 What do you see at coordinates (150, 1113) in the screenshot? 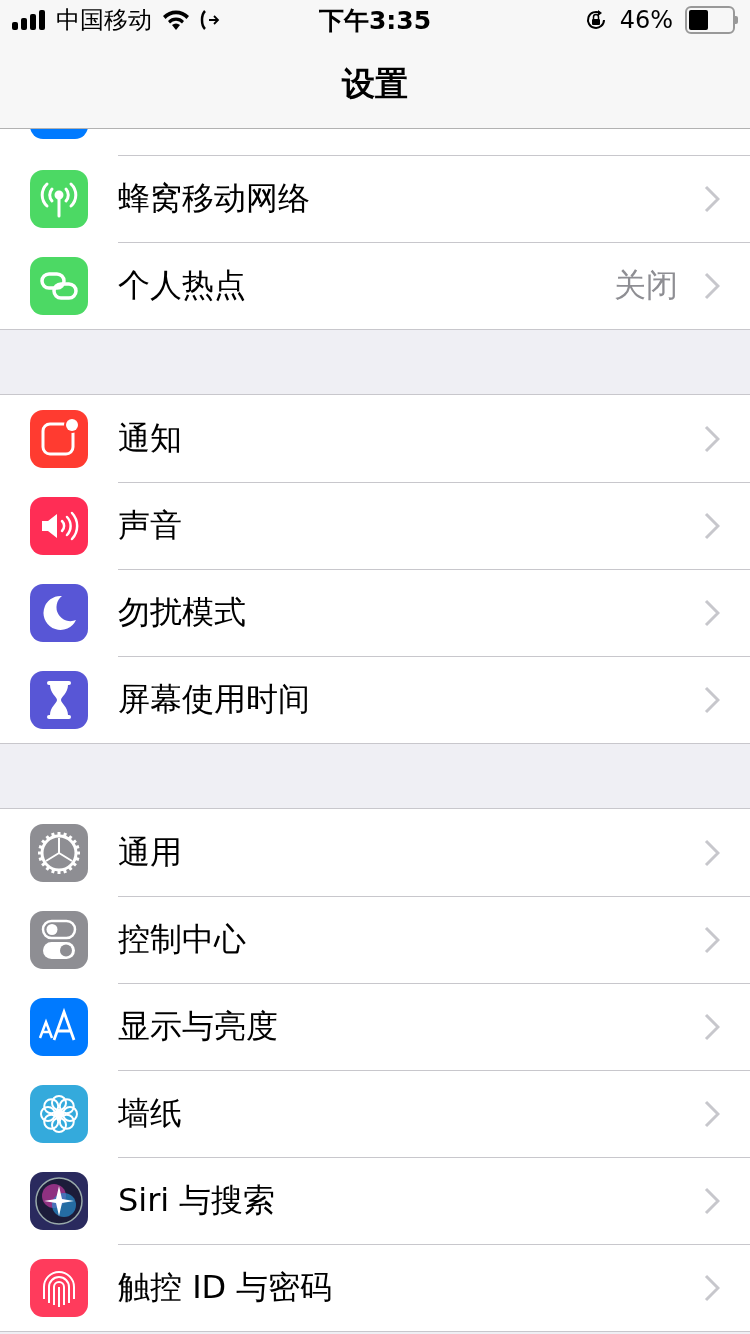
I see `row-label: 墙纸` at bounding box center [150, 1113].